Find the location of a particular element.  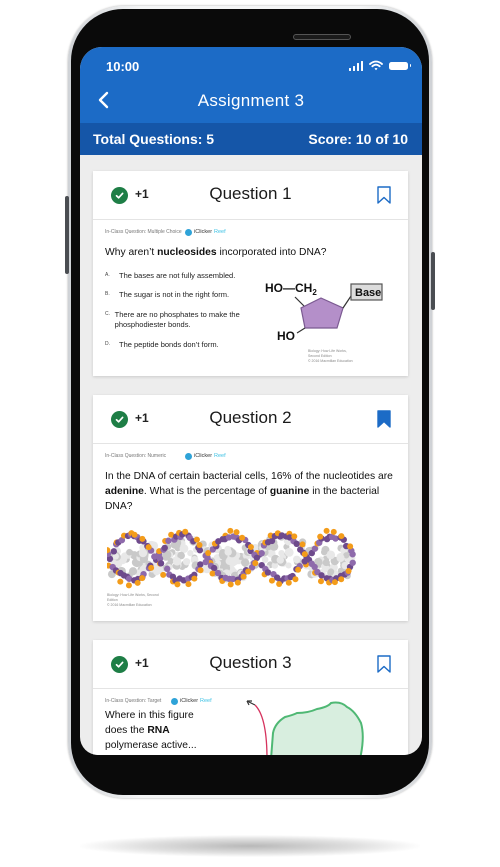

sugar-ring-shape is located at coordinates (322, 313).